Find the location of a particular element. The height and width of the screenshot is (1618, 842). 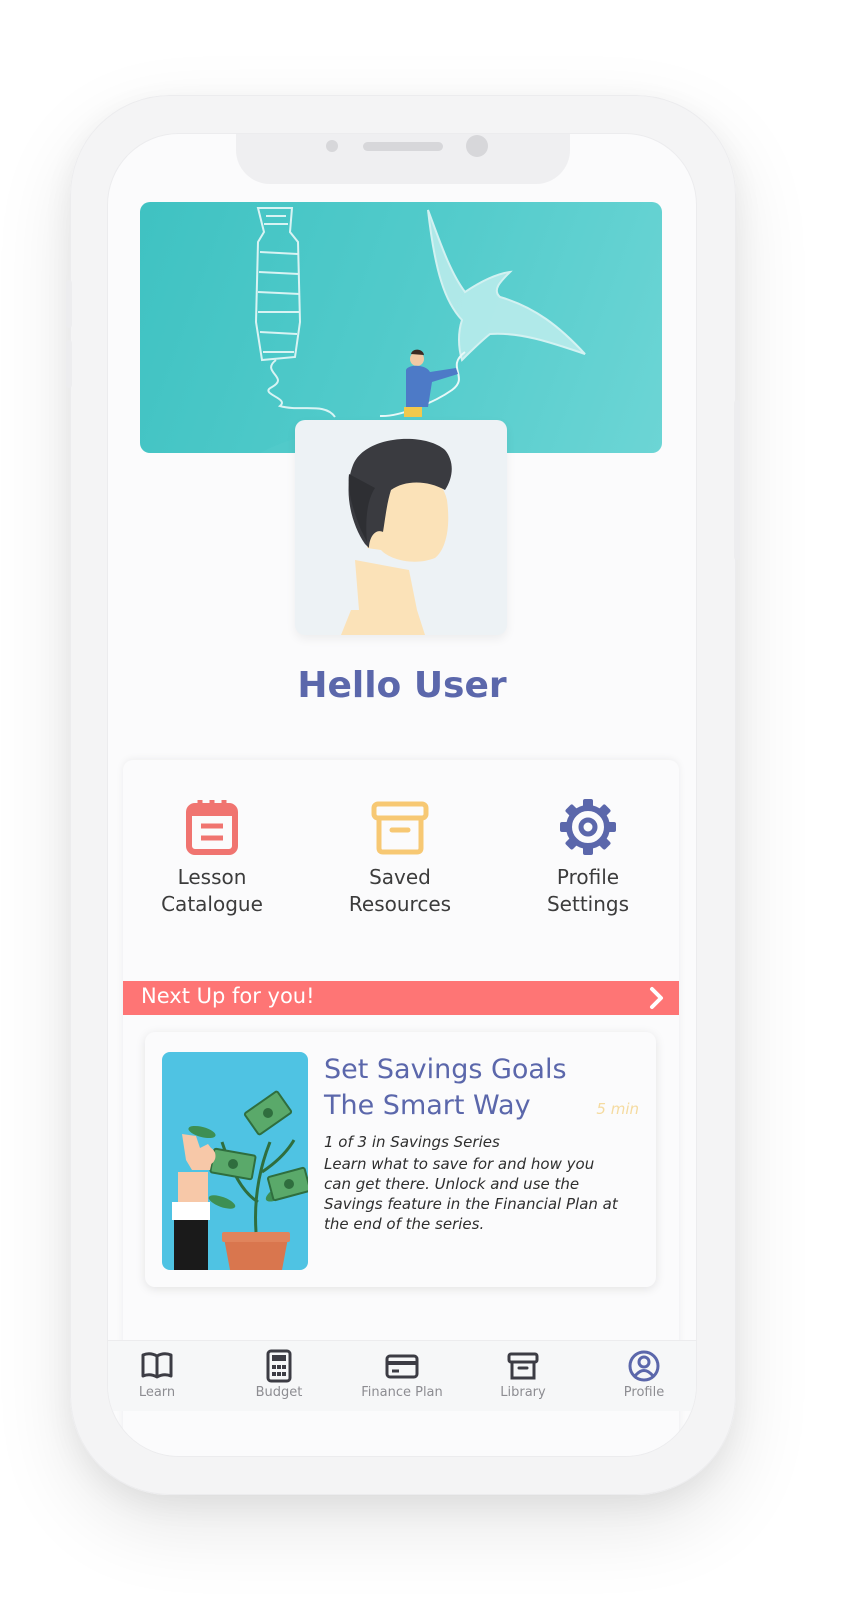

gear-icon is located at coordinates (588, 827).